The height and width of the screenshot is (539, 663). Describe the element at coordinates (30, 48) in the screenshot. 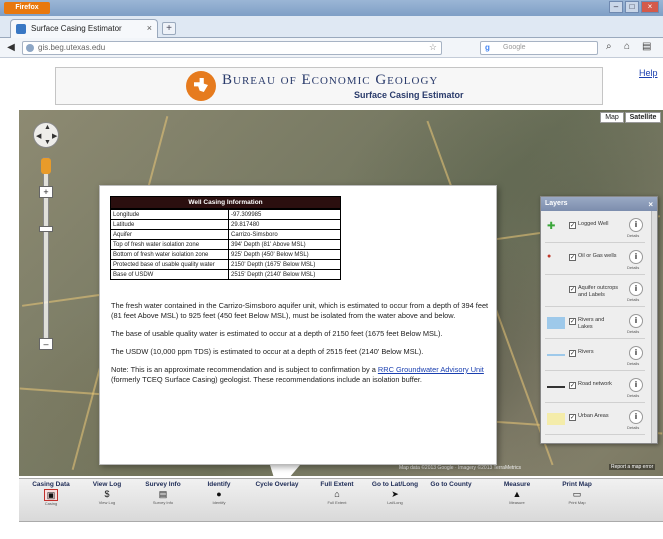

I see `site-identity-icon` at that location.